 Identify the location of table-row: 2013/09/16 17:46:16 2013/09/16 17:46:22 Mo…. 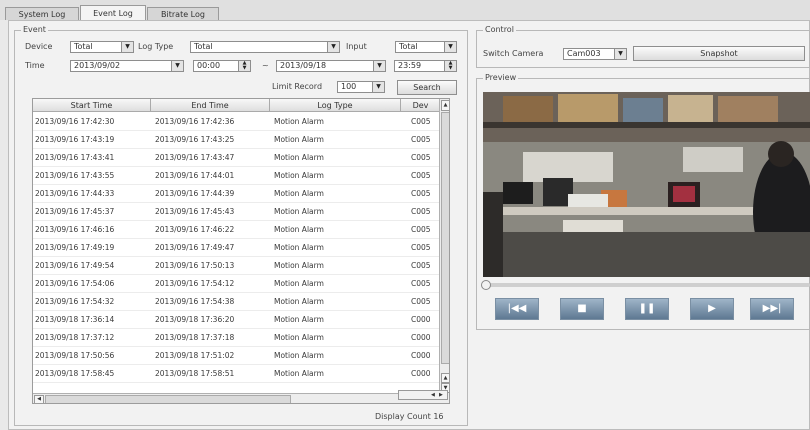
(237, 230).